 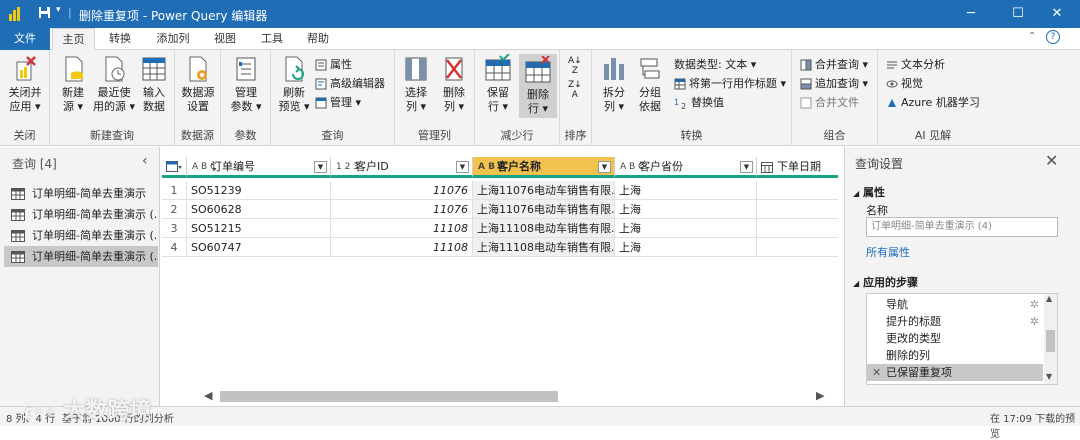 What do you see at coordinates (73, 84) in the screenshot?
I see `new-source-button: 新建 源 ▾` at bounding box center [73, 84].